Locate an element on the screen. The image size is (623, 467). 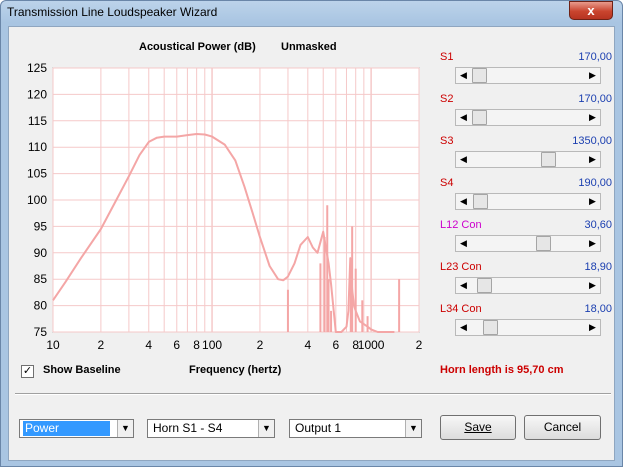
slider-l34-con: L34 Con 18,00 ◀ ▶ is located at coordinates (526, 321).